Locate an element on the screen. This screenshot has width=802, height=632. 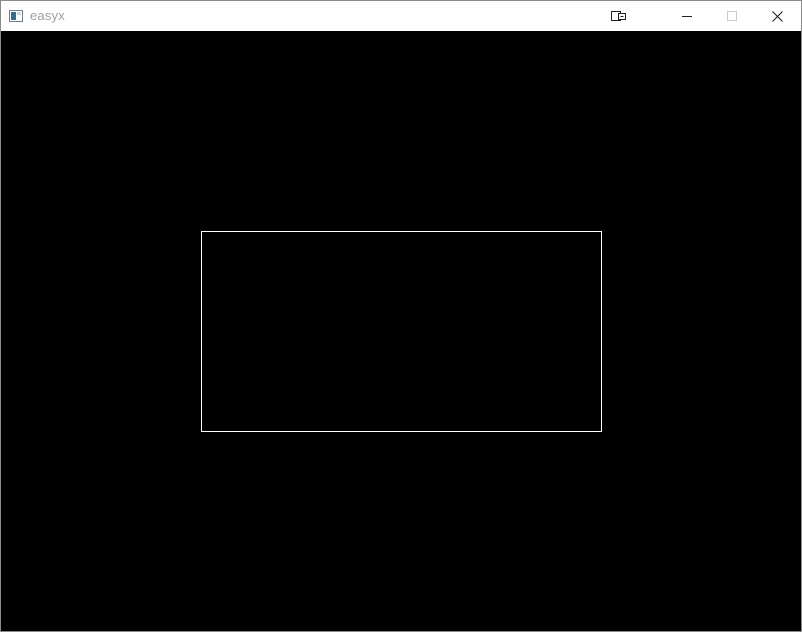
pin-icon is located at coordinates (619, 16).